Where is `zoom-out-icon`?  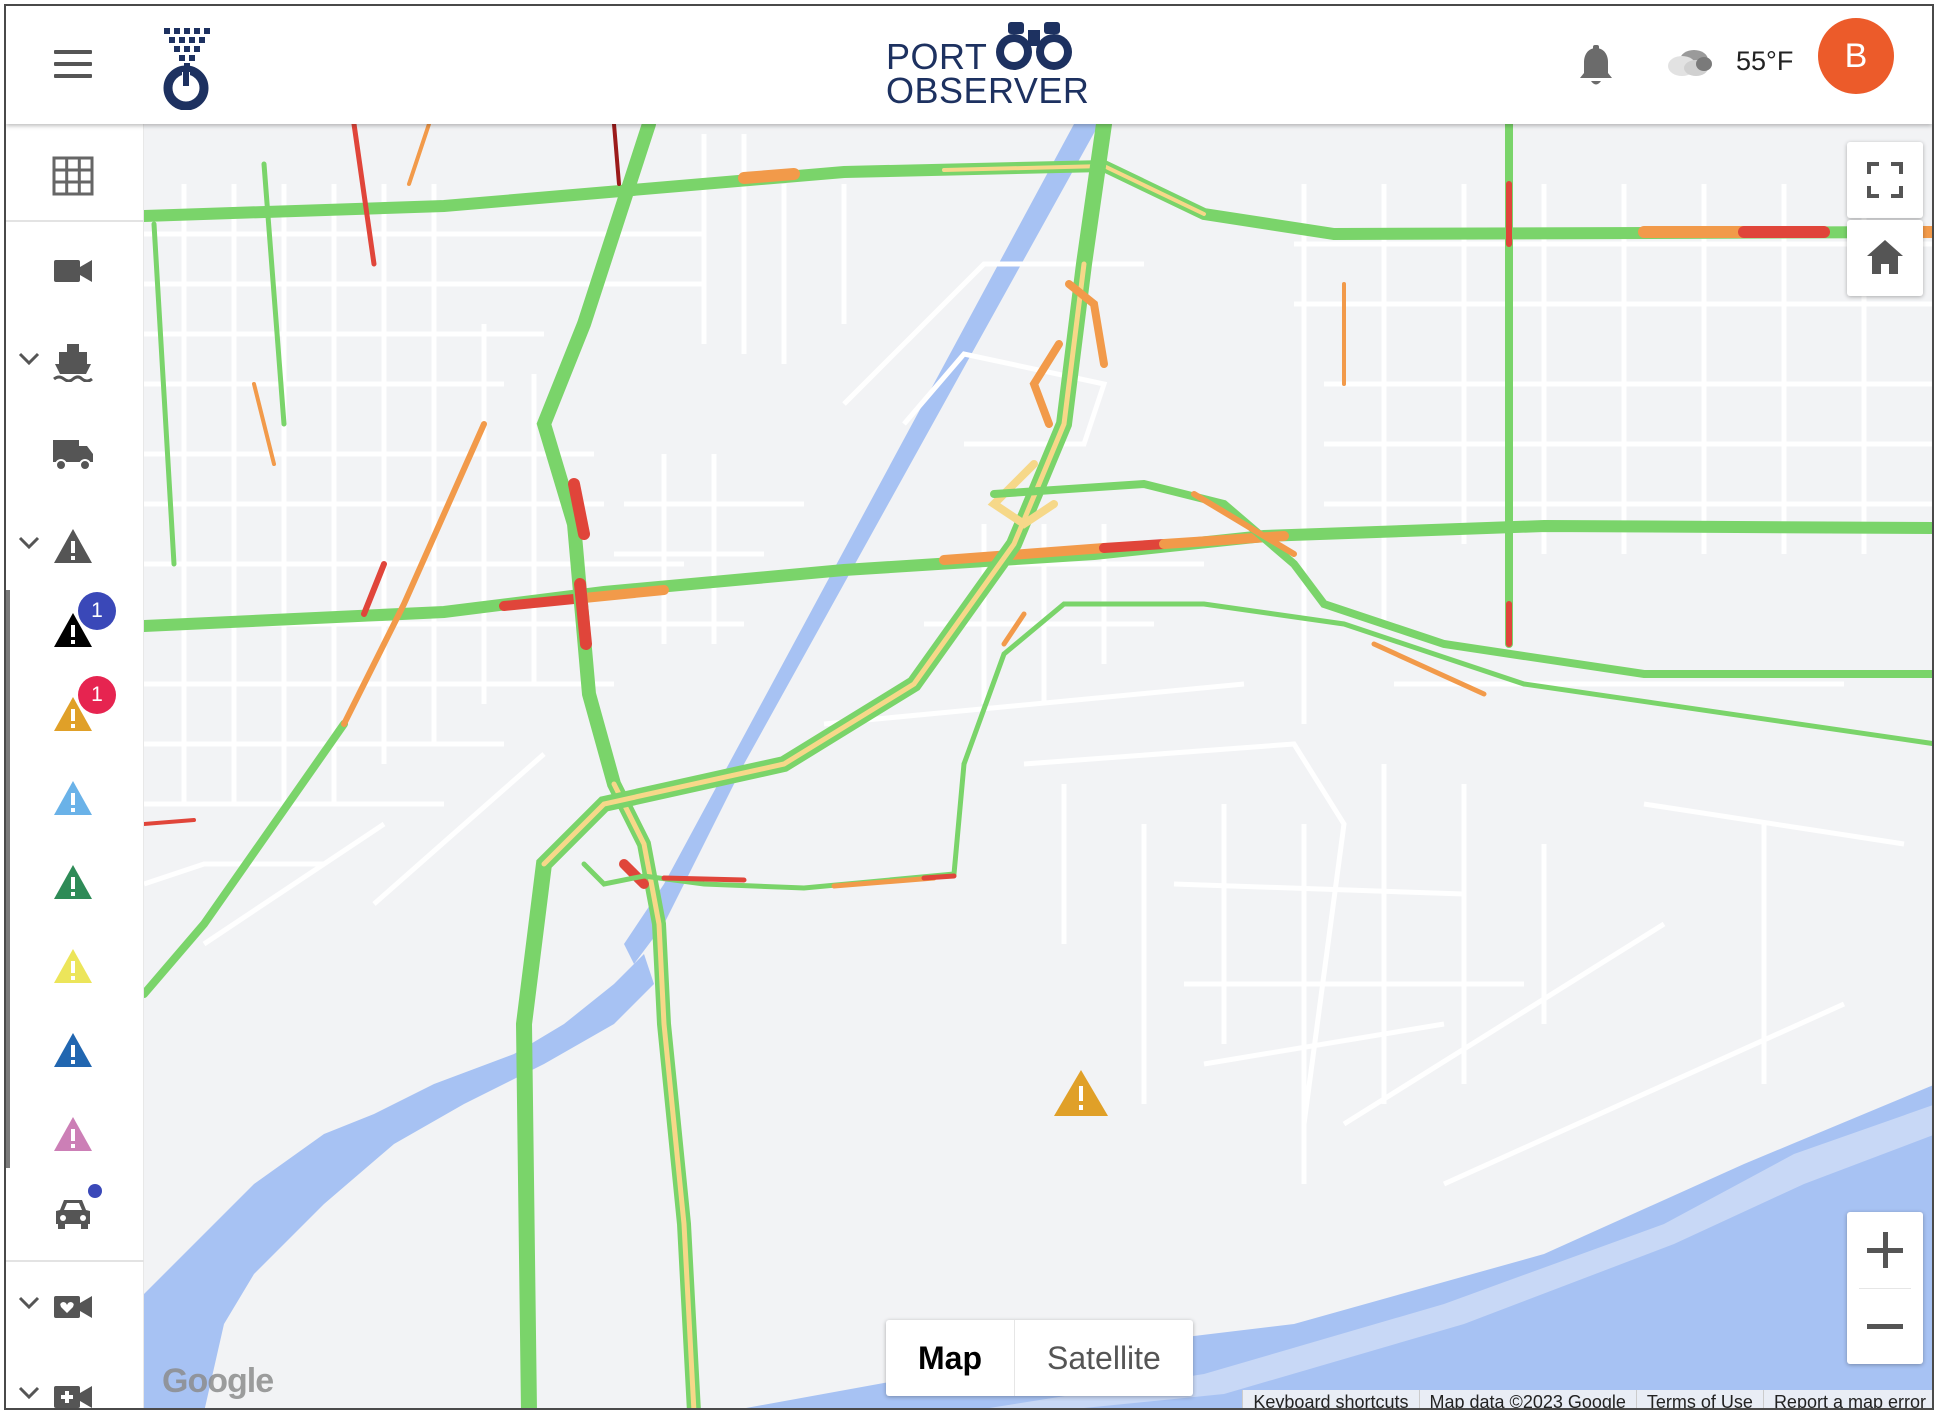 zoom-out-icon is located at coordinates (1885, 1326).